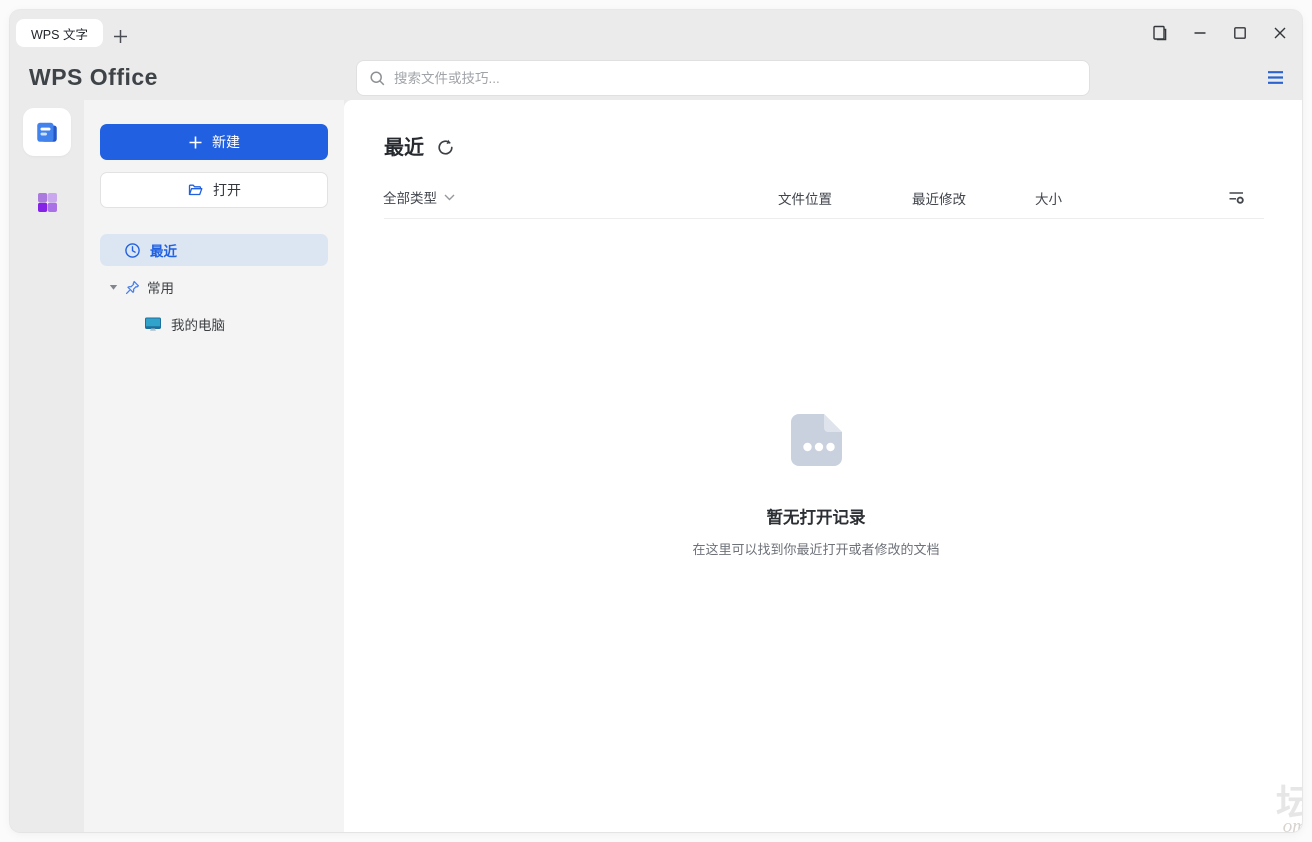 This screenshot has width=1312, height=842. Describe the element at coordinates (656, 33) in the screenshot. I see `tab-bar: WPS 文字` at that location.